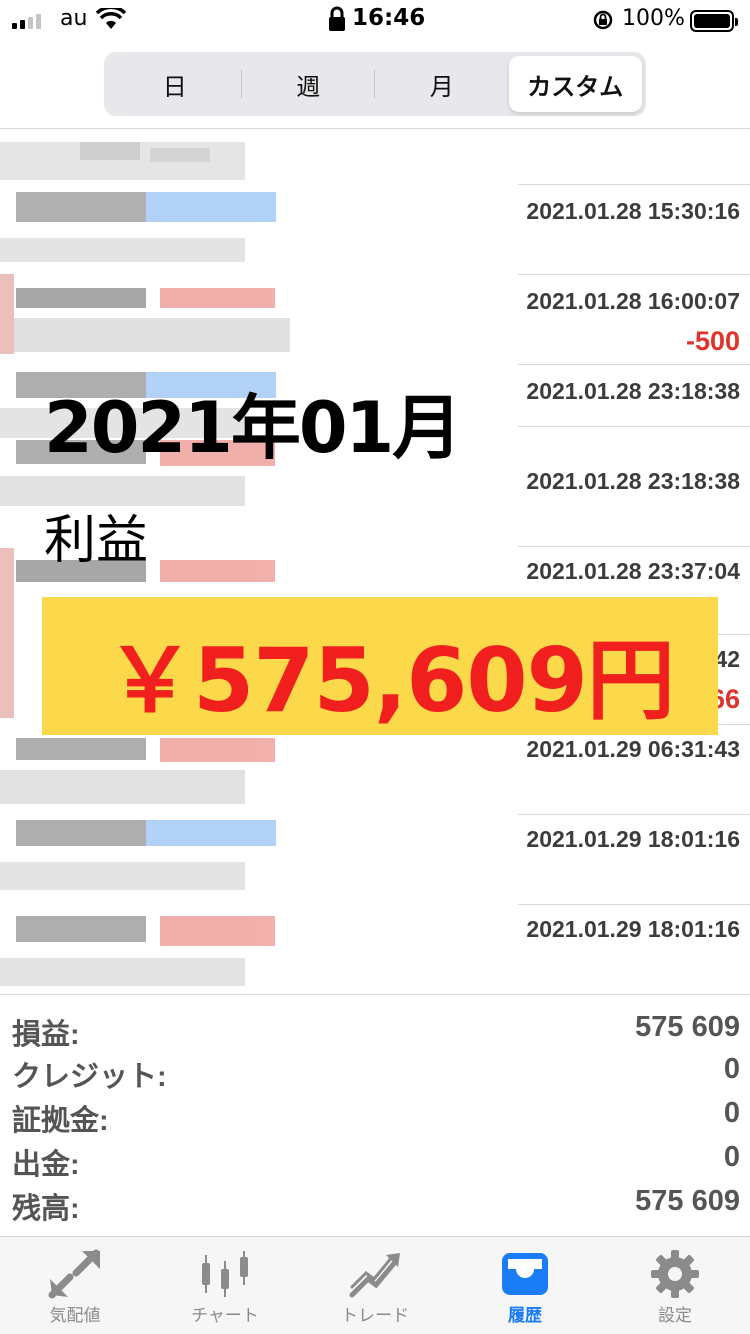 Image resolution: width=750 pixels, height=1334 pixels. Describe the element at coordinates (253, 428) in the screenshot. I see `overlay-month-title: 2021年01月` at that location.